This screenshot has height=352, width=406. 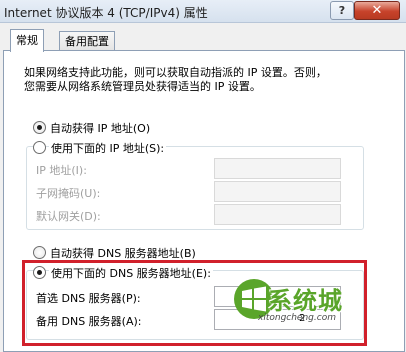 I want to click on tab-general: 常规, so click(x=27, y=40).